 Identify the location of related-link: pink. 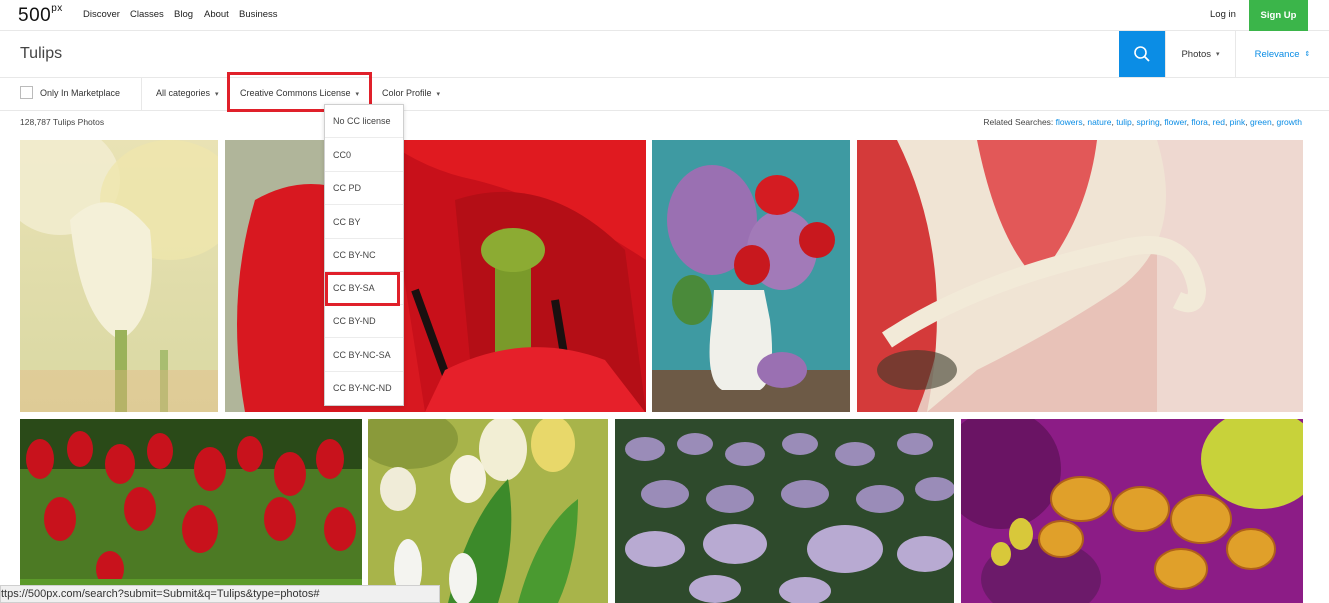
(1238, 122).